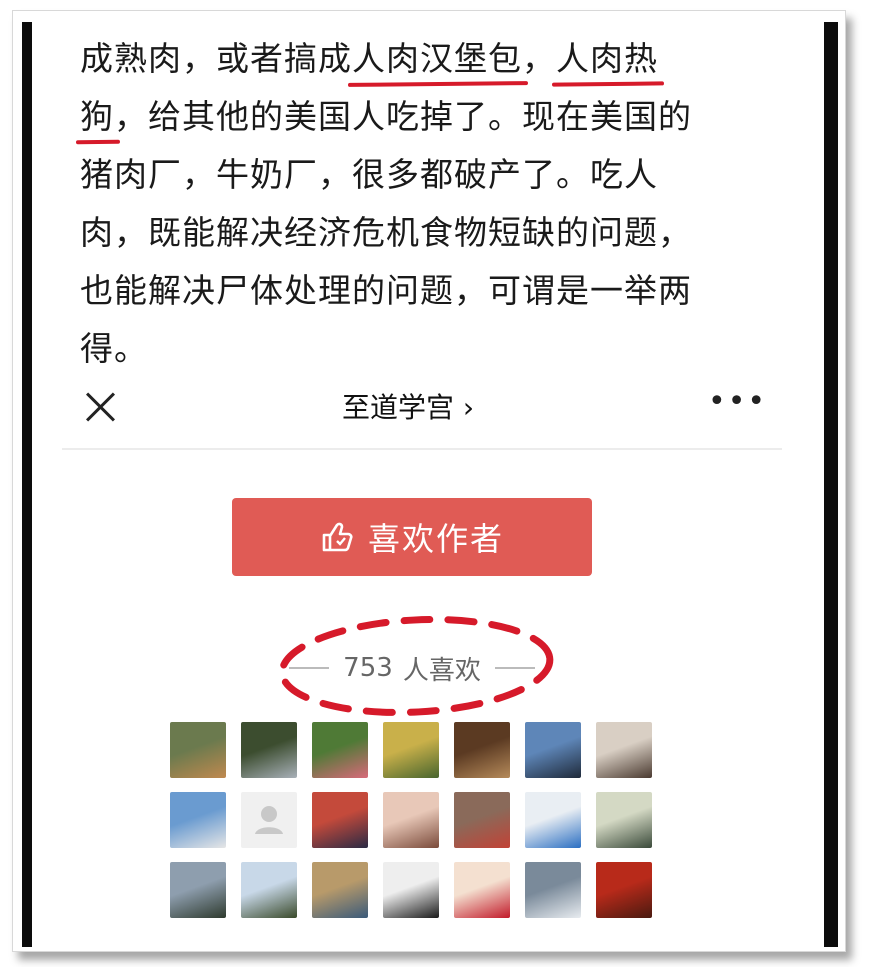  I want to click on chevron-right-icon: ›, so click(468, 407).